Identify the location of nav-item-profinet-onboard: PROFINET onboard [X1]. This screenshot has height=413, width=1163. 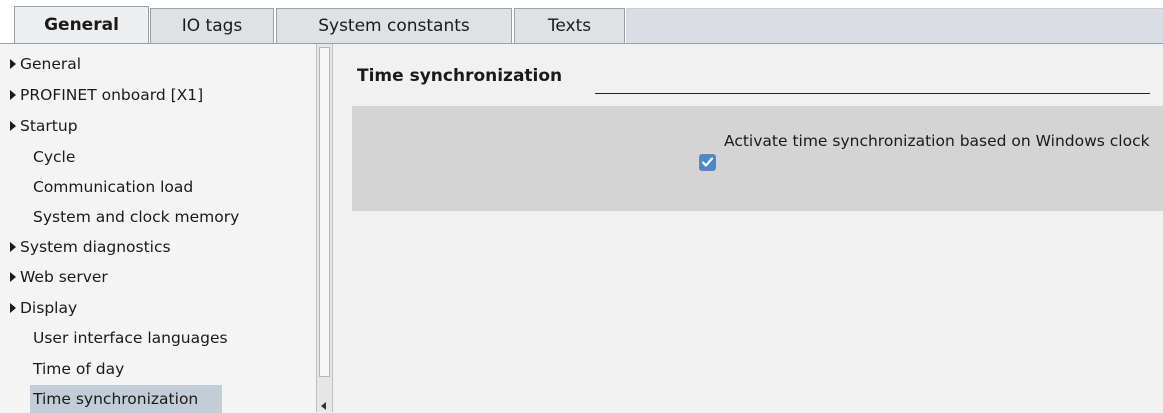
(158, 95).